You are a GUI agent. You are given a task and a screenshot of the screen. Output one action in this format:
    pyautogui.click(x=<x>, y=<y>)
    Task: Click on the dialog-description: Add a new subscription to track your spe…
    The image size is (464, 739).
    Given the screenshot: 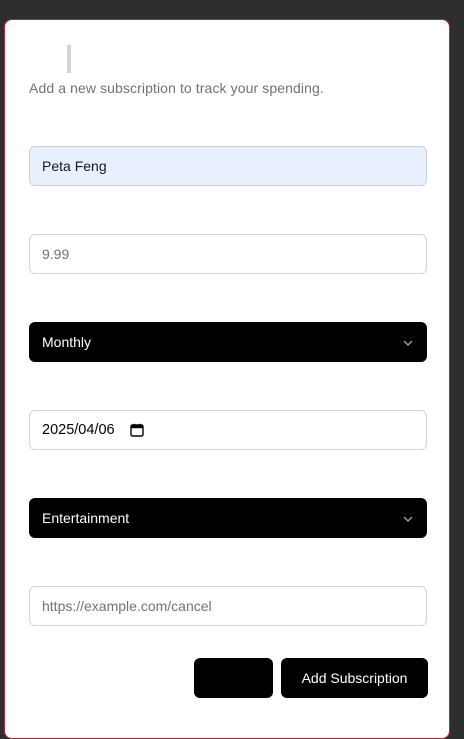 What is the action you would take?
    pyautogui.click(x=176, y=88)
    